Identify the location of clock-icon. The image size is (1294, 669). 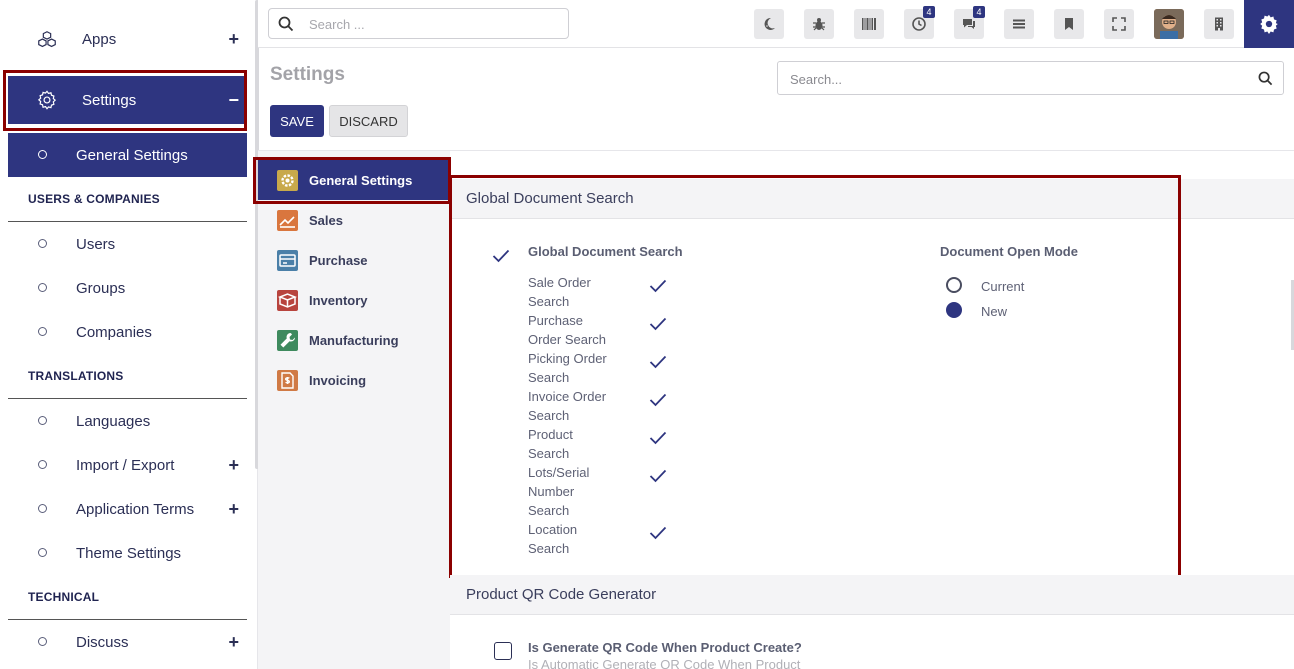
(919, 24).